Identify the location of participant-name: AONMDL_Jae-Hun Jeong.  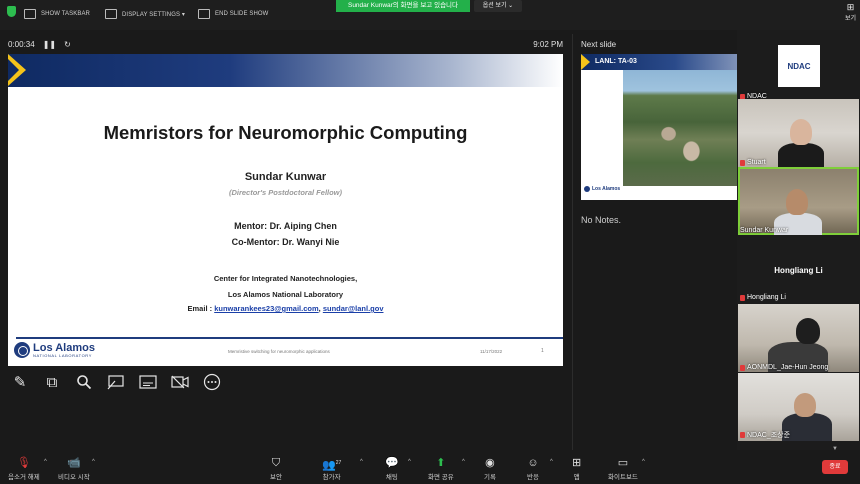
(784, 367).